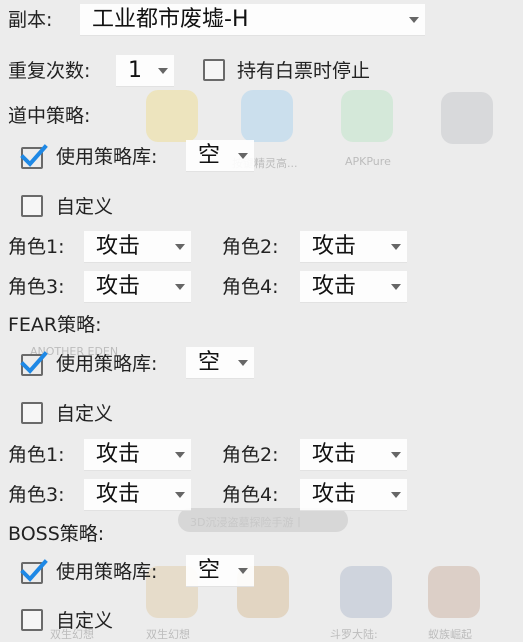 Image resolution: width=523 pixels, height=642 pixels. Describe the element at coordinates (304, 71) in the screenshot. I see `stop-on-ticket-label: 持有白票时停止` at that location.